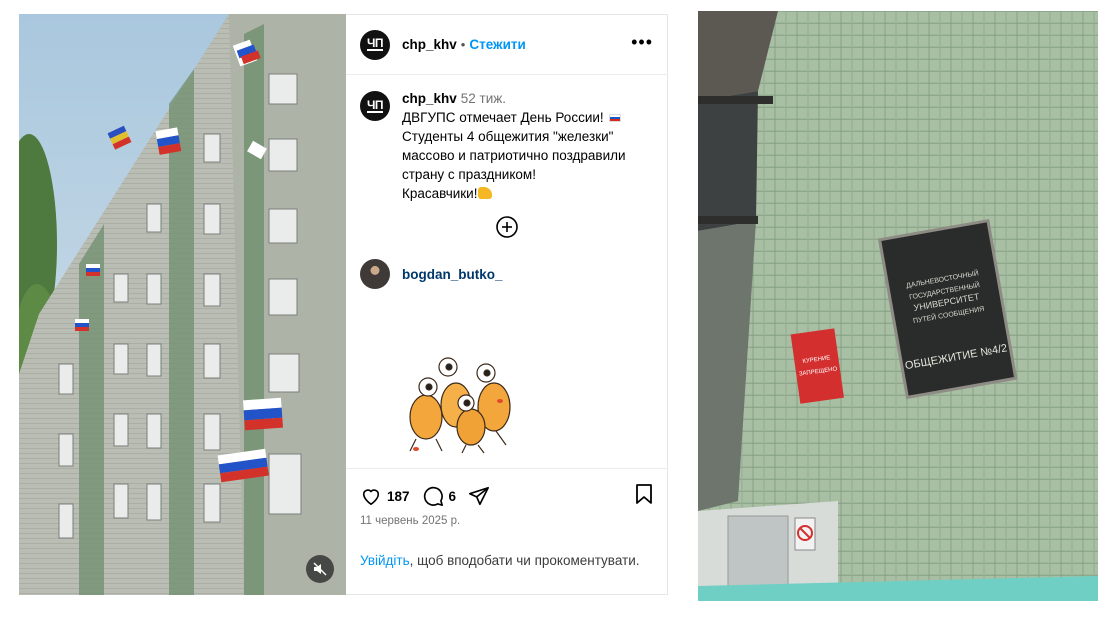 Image resolution: width=1117 pixels, height=620 pixels. I want to click on plus-circle-icon, so click(506, 227).